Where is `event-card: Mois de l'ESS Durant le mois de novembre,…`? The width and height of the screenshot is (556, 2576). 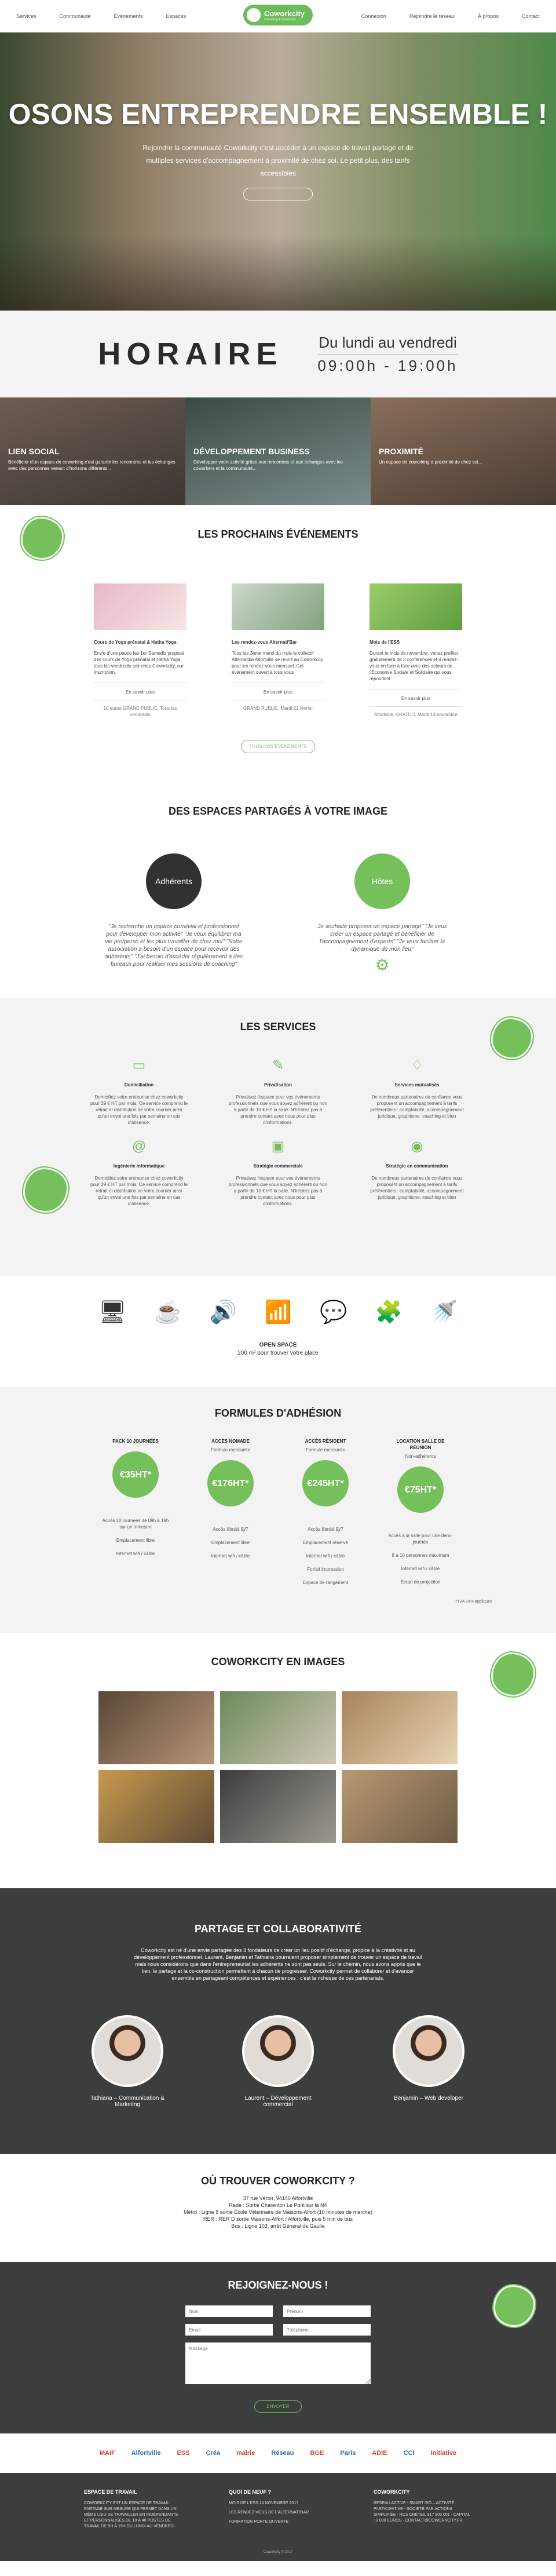
event-card: Mois de l'ESS Durant le mois de novembre,… is located at coordinates (416, 650).